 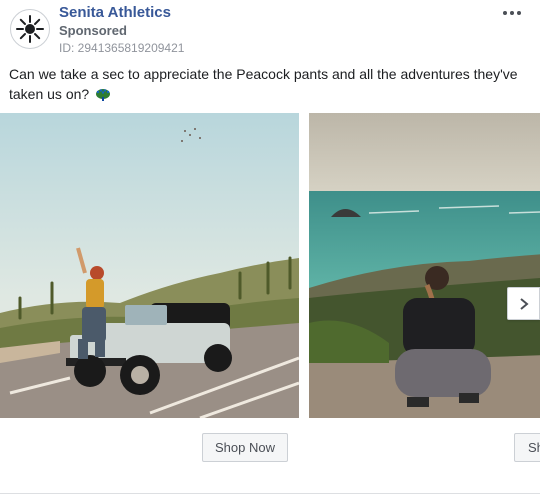 I want to click on more-options-icon, so click(x=512, y=13).